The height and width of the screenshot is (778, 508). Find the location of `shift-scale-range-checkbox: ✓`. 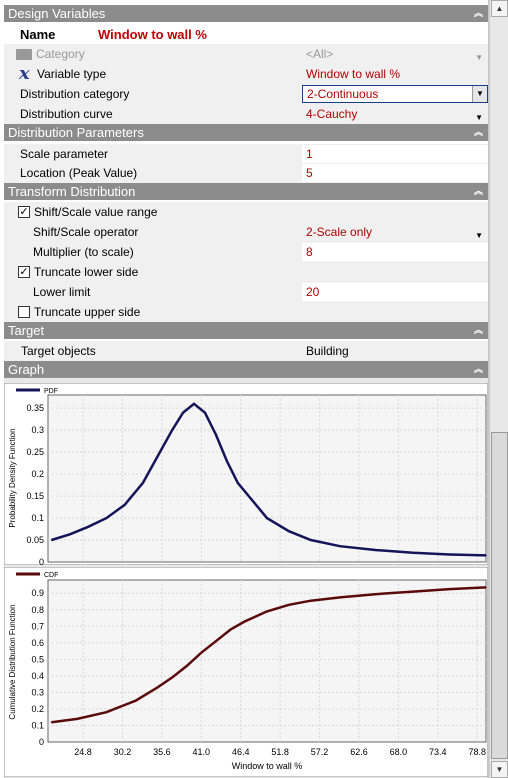

shift-scale-range-checkbox: ✓ is located at coordinates (24, 212).